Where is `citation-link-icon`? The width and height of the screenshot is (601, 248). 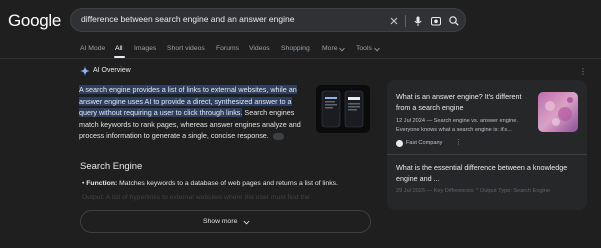
citation-link-icon is located at coordinates (278, 136).